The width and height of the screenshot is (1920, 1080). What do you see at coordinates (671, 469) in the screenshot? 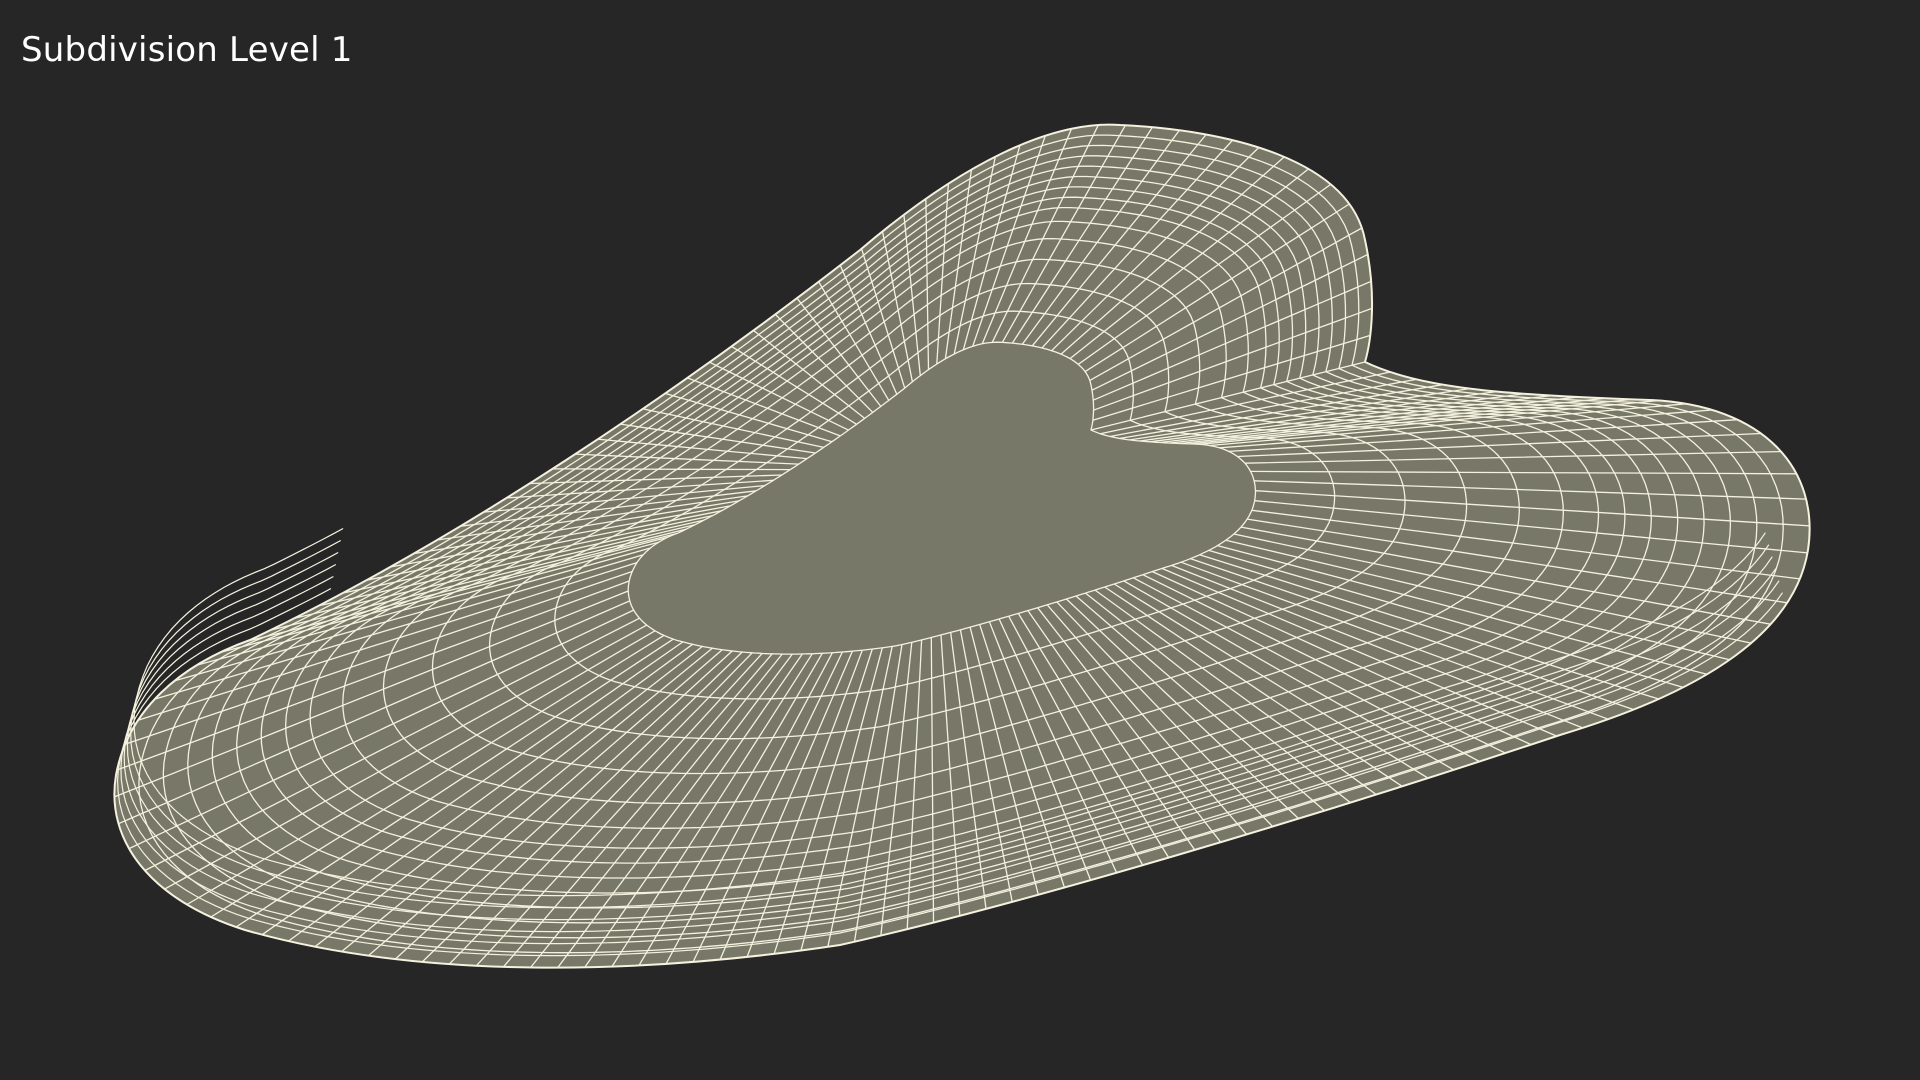
I see `mesh-spoke` at bounding box center [671, 469].